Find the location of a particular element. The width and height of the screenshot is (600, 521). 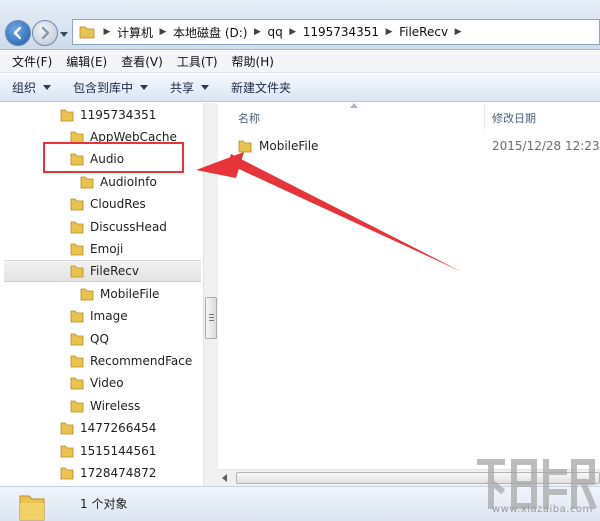

recent-pages-dropdown-icon is located at coordinates (64, 34).